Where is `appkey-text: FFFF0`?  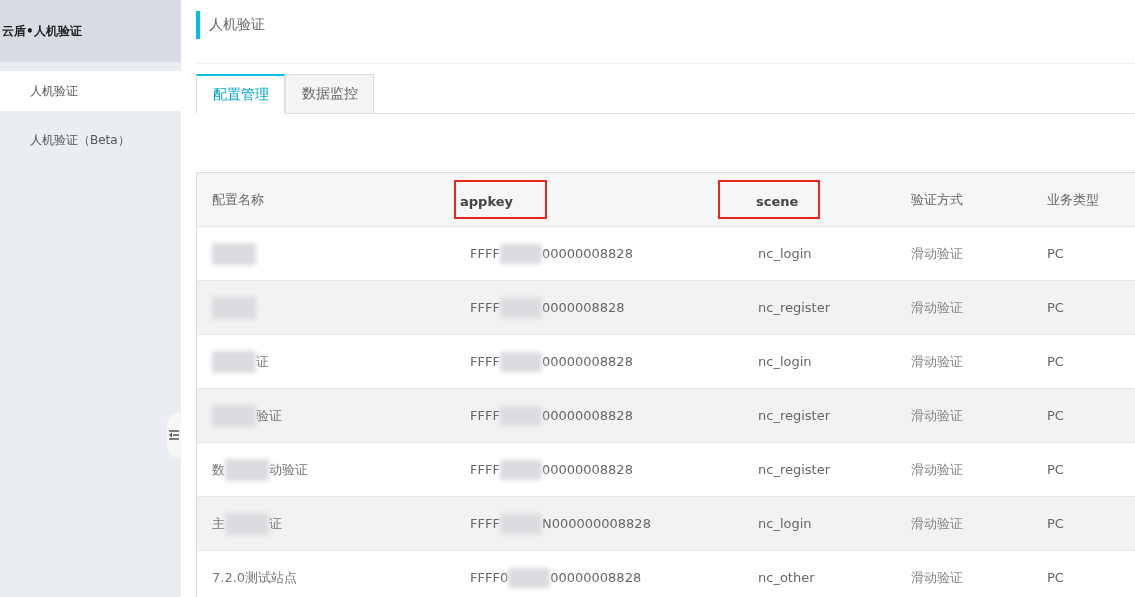 appkey-text: FFFF0 is located at coordinates (489, 577).